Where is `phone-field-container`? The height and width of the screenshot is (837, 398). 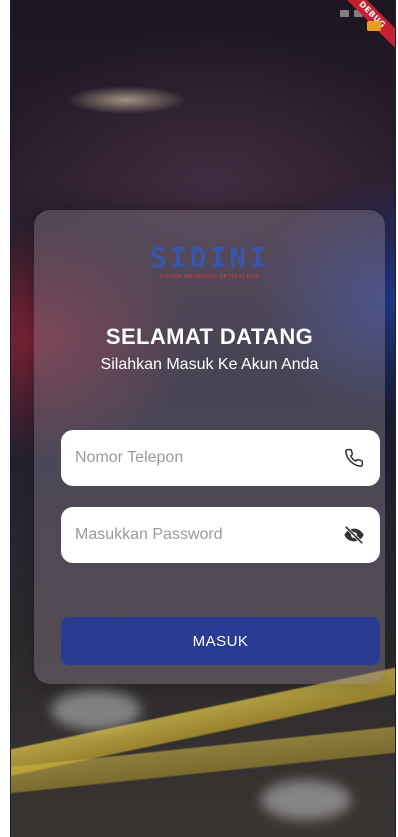
phone-field-container is located at coordinates (220, 458).